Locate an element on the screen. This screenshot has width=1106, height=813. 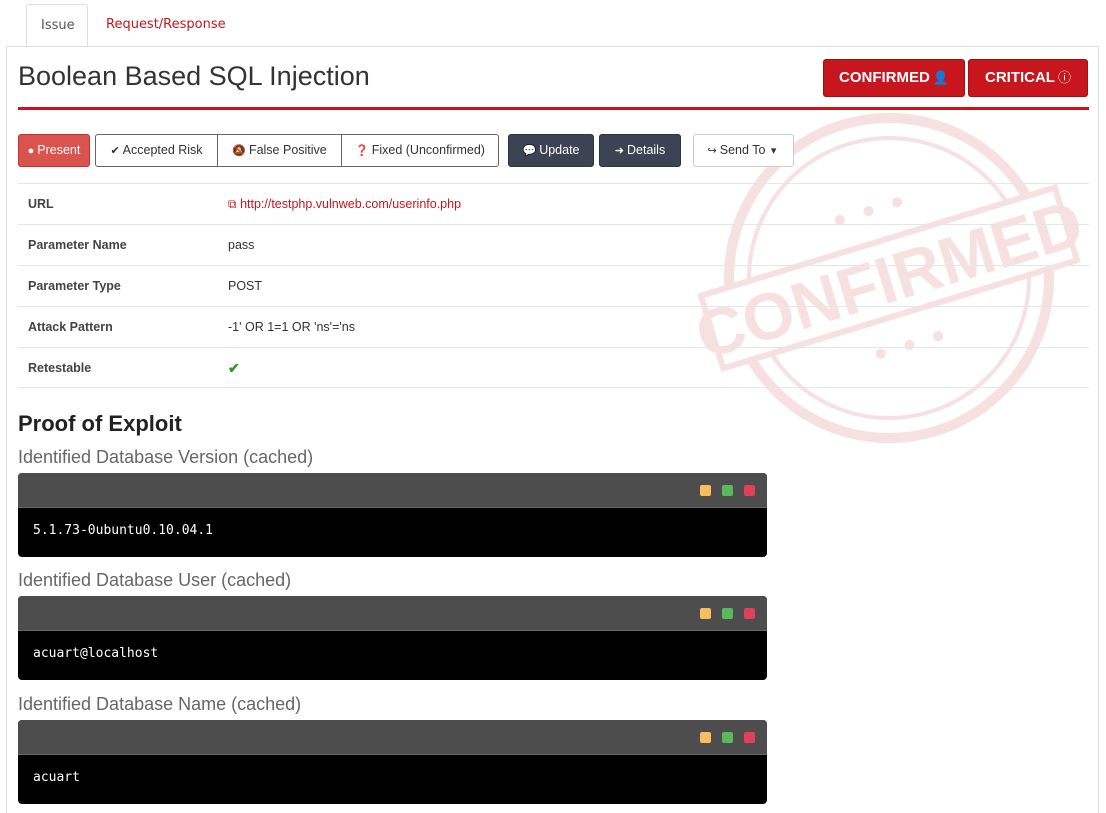
confirmed-button: CONFIRMED 👤 is located at coordinates (894, 78).